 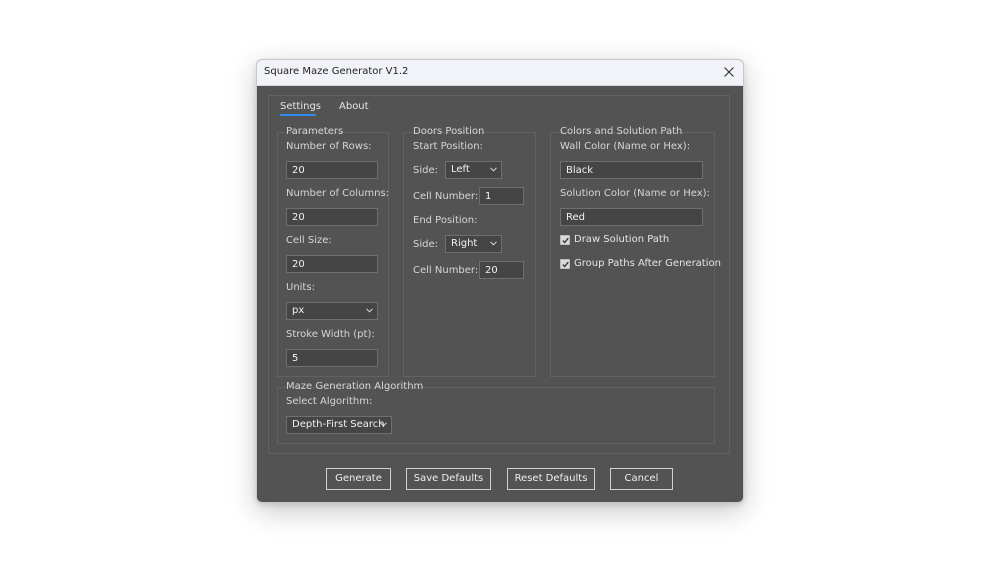 What do you see at coordinates (647, 263) in the screenshot?
I see `group-paths-label: Group Paths After Generation` at bounding box center [647, 263].